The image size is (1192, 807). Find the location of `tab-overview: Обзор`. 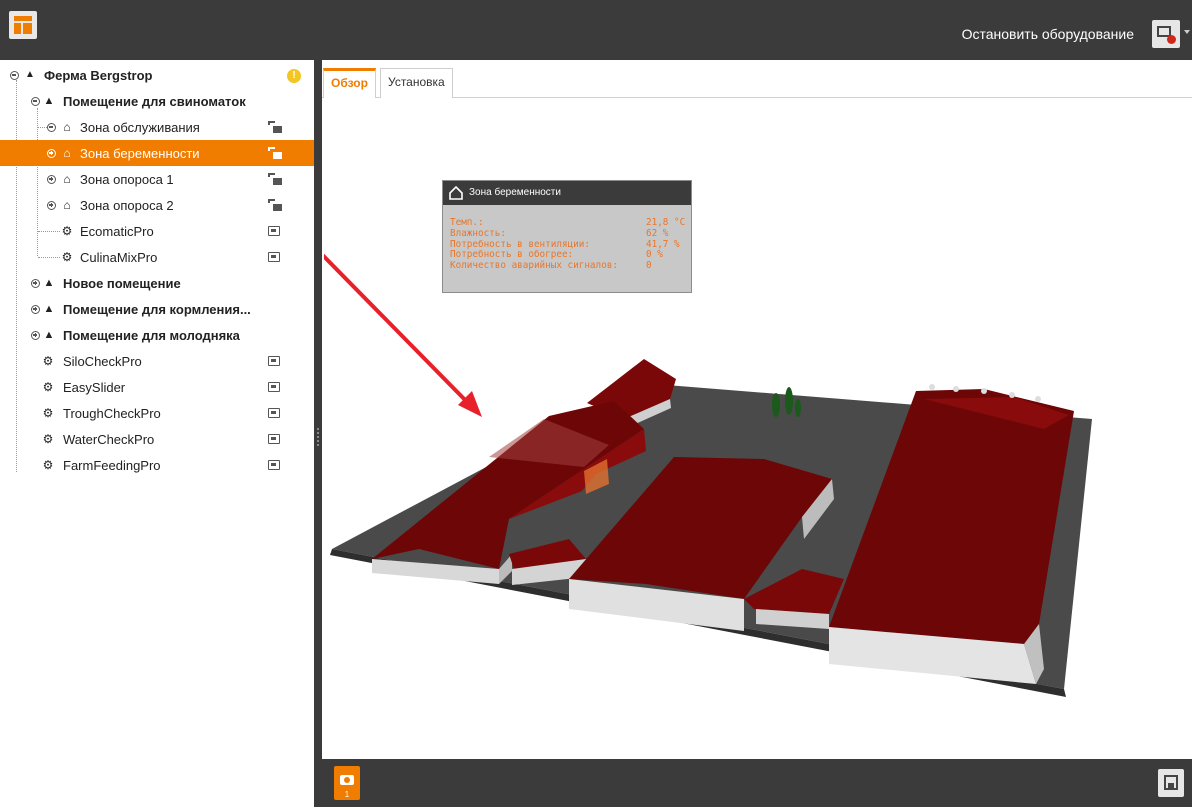

tab-overview: Обзор is located at coordinates (349, 83).